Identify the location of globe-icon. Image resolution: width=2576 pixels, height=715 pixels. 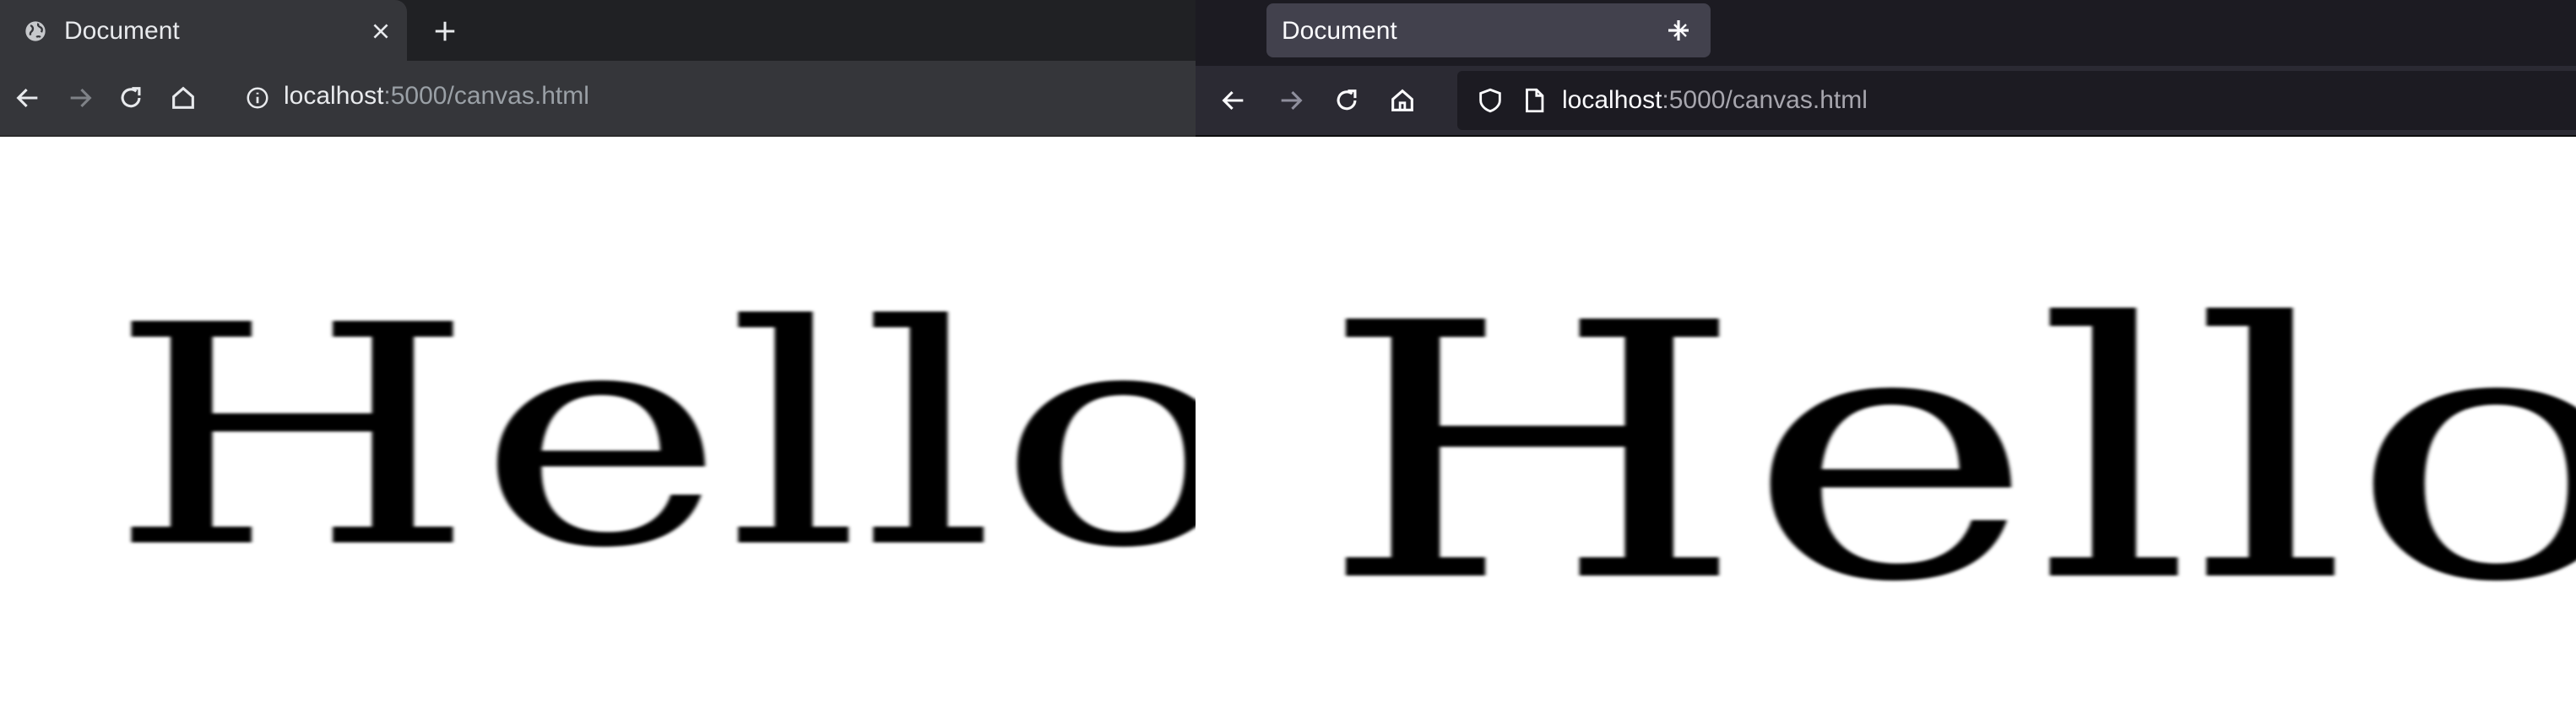
(35, 31).